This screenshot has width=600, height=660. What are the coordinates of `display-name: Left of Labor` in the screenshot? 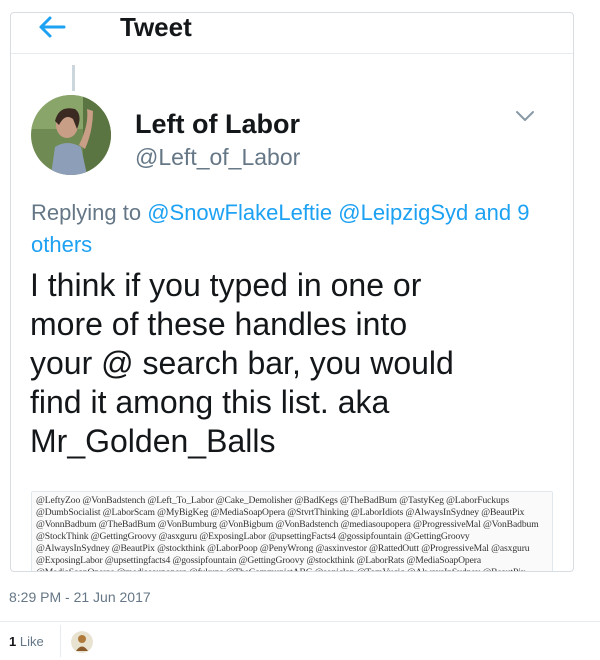 It's located at (217, 124).